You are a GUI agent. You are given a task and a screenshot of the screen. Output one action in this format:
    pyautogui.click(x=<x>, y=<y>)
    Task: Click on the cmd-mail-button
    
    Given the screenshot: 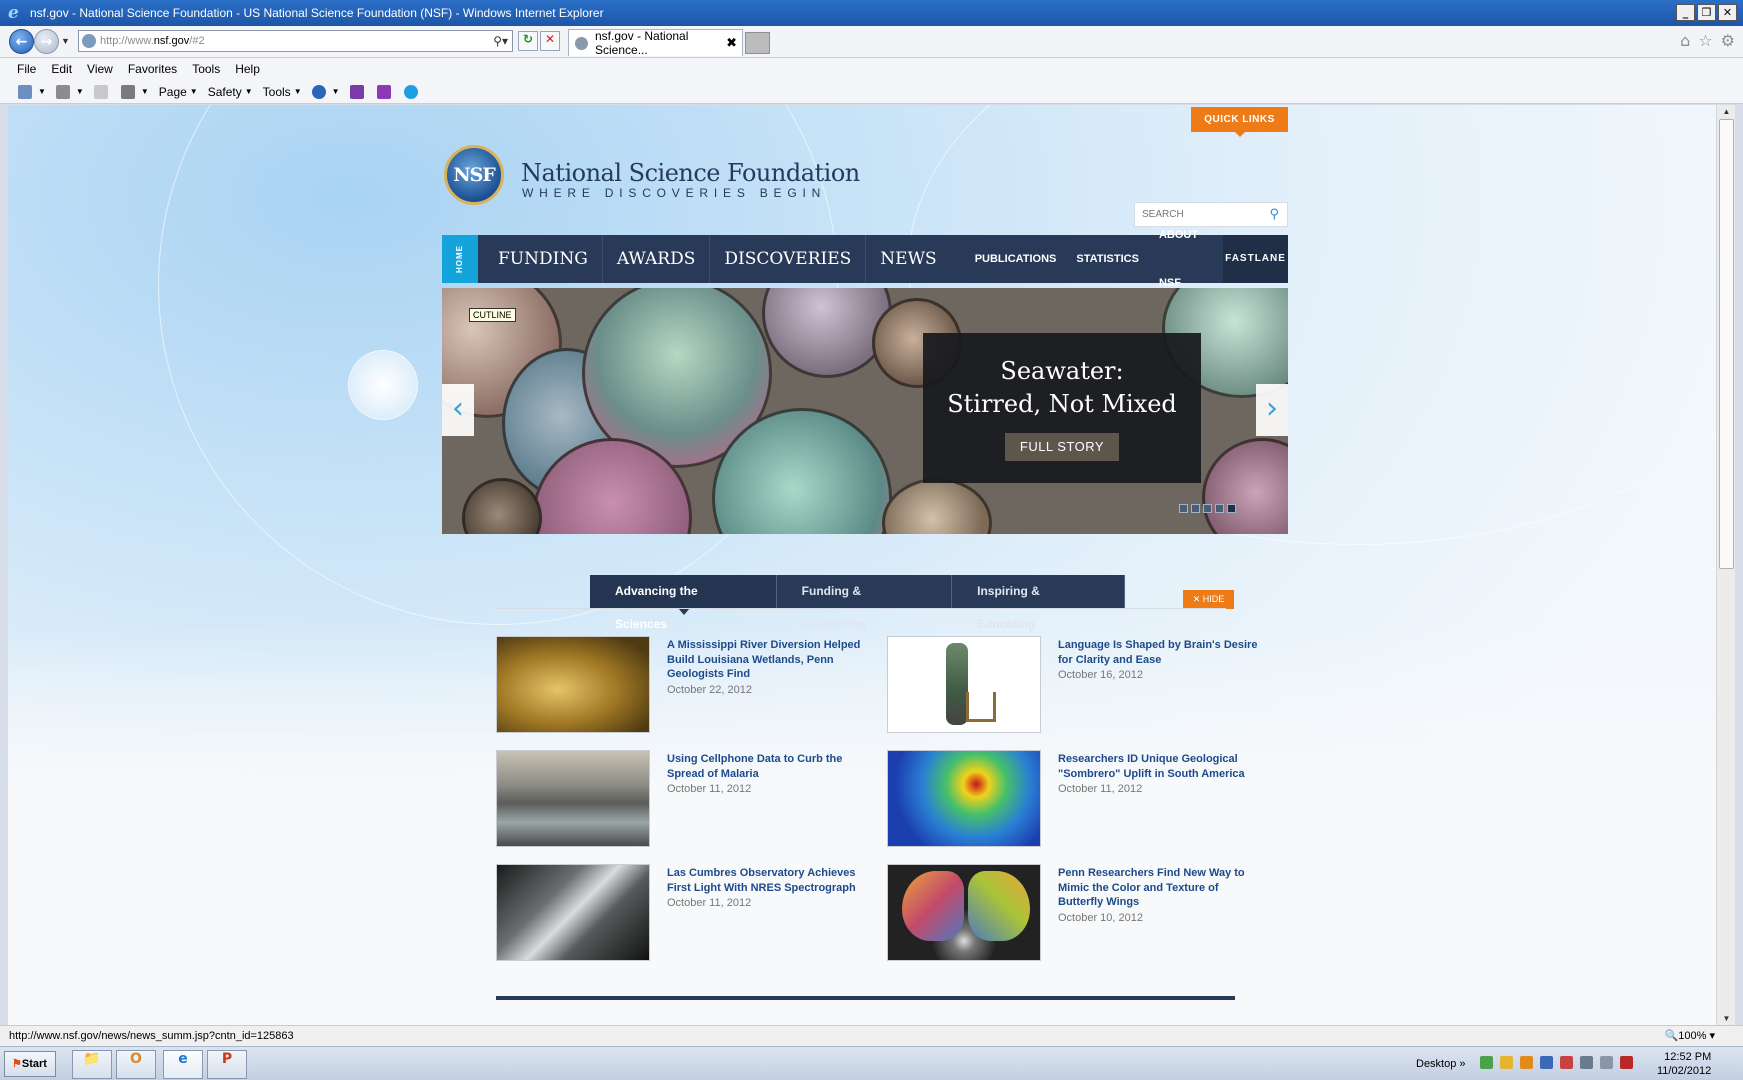 What is the action you would take?
    pyautogui.click(x=102, y=91)
    